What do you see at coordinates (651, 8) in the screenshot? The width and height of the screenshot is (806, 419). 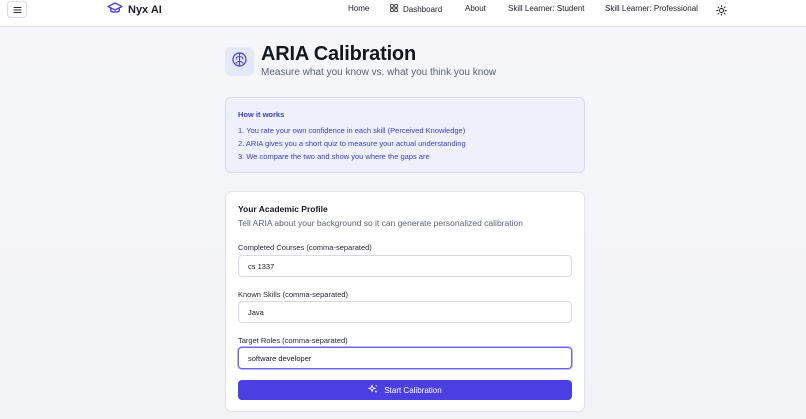 I see `nav-link-skill-learner-professional: Skill Learner: Professional` at bounding box center [651, 8].